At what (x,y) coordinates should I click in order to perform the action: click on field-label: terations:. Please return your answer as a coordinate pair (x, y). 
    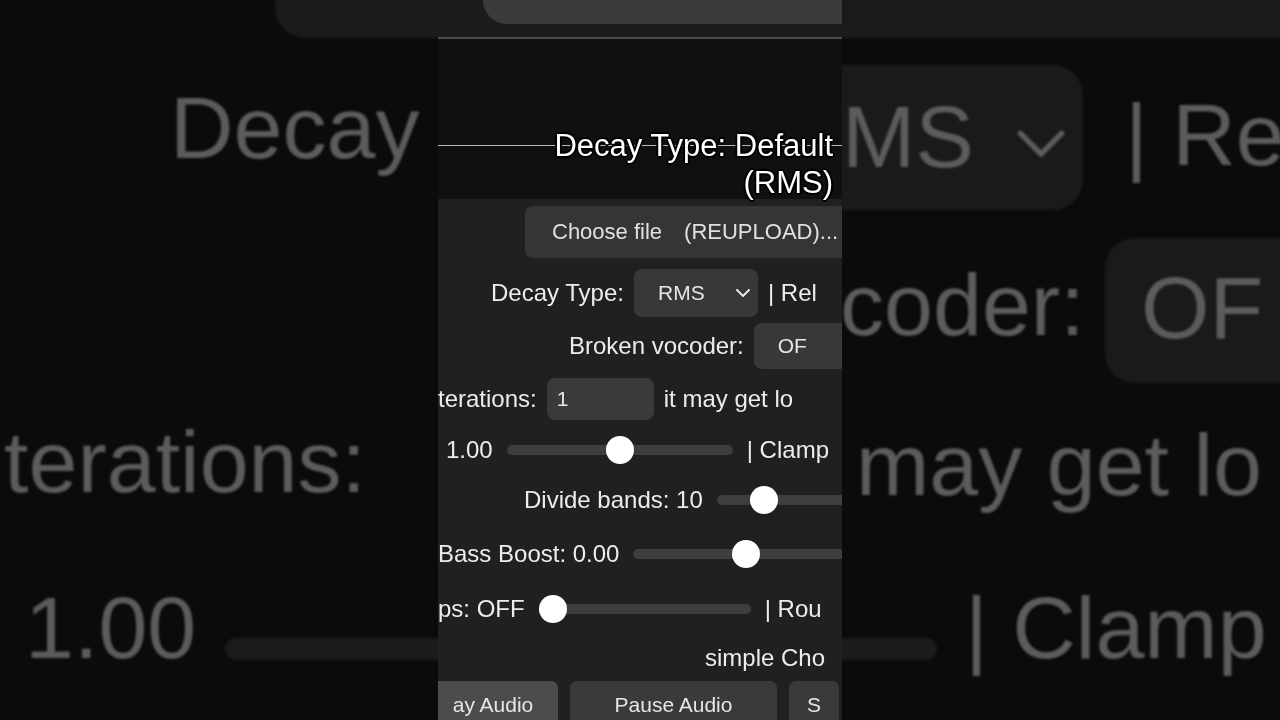
    Looking at the image, I should click on (487, 399).